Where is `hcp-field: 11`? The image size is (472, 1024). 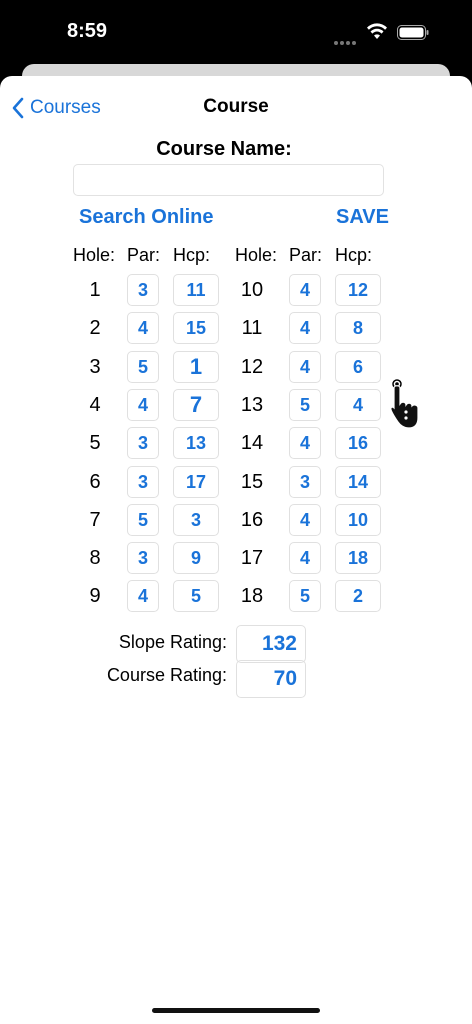
hcp-field: 11 is located at coordinates (196, 290).